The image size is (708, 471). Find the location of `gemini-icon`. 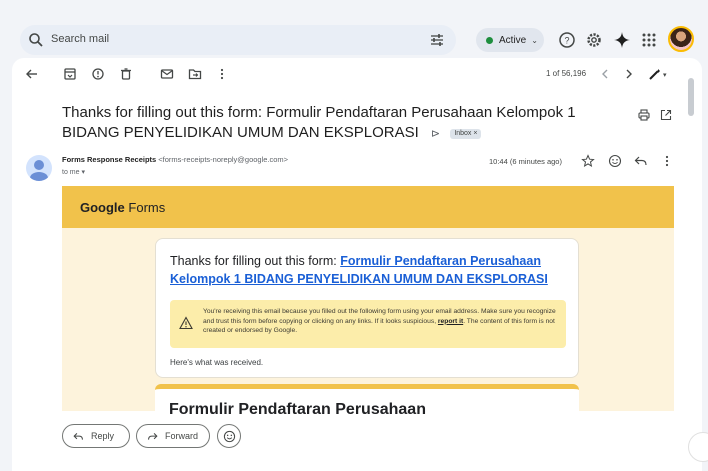

gemini-icon is located at coordinates (622, 40).